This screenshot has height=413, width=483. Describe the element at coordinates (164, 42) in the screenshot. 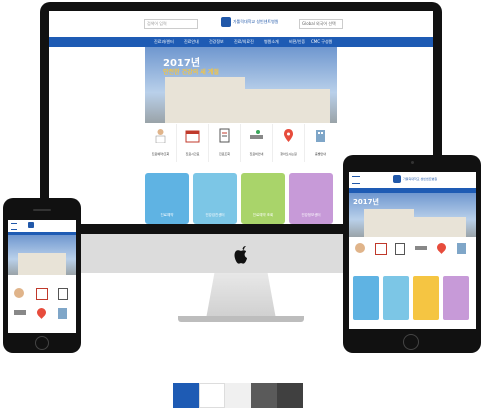

I see `nav-item: 진료과/센터` at that location.